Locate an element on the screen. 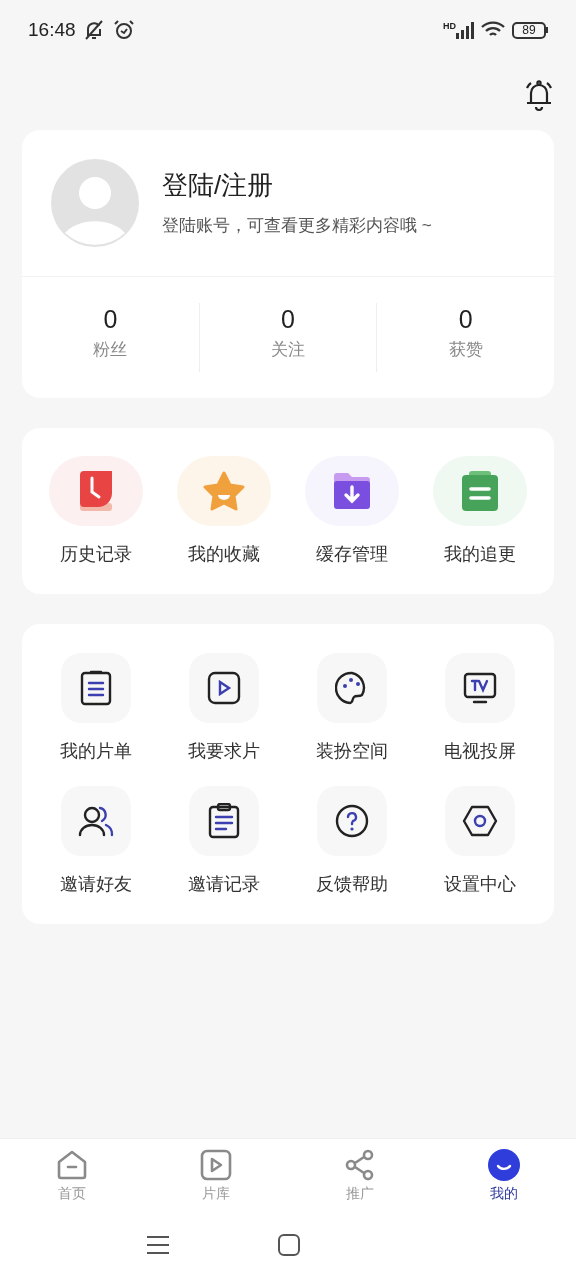 This screenshot has height=1280, width=576. tv-icon is located at coordinates (480, 688).